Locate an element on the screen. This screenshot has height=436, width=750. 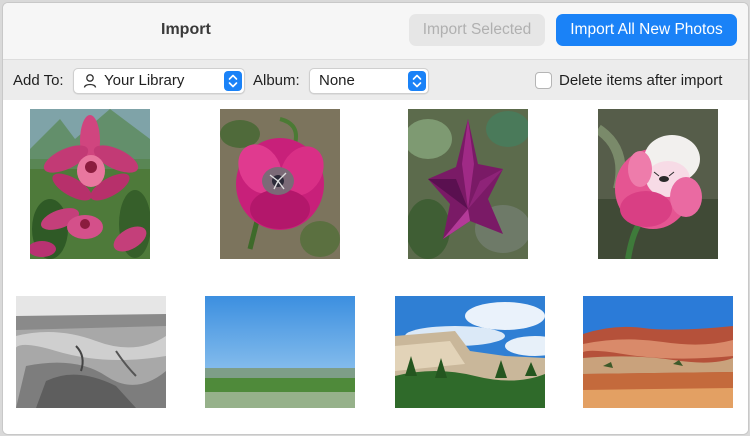
photo-thumbnail-pink-white-tulip is located at coordinates (658, 184).